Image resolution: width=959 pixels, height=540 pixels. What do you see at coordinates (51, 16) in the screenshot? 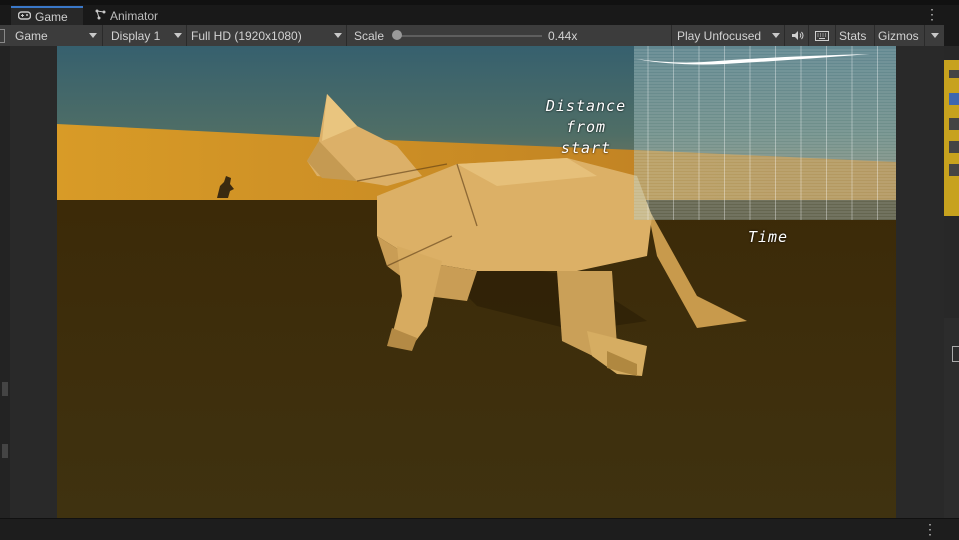
I see `tab-game-label: Game` at bounding box center [51, 16].